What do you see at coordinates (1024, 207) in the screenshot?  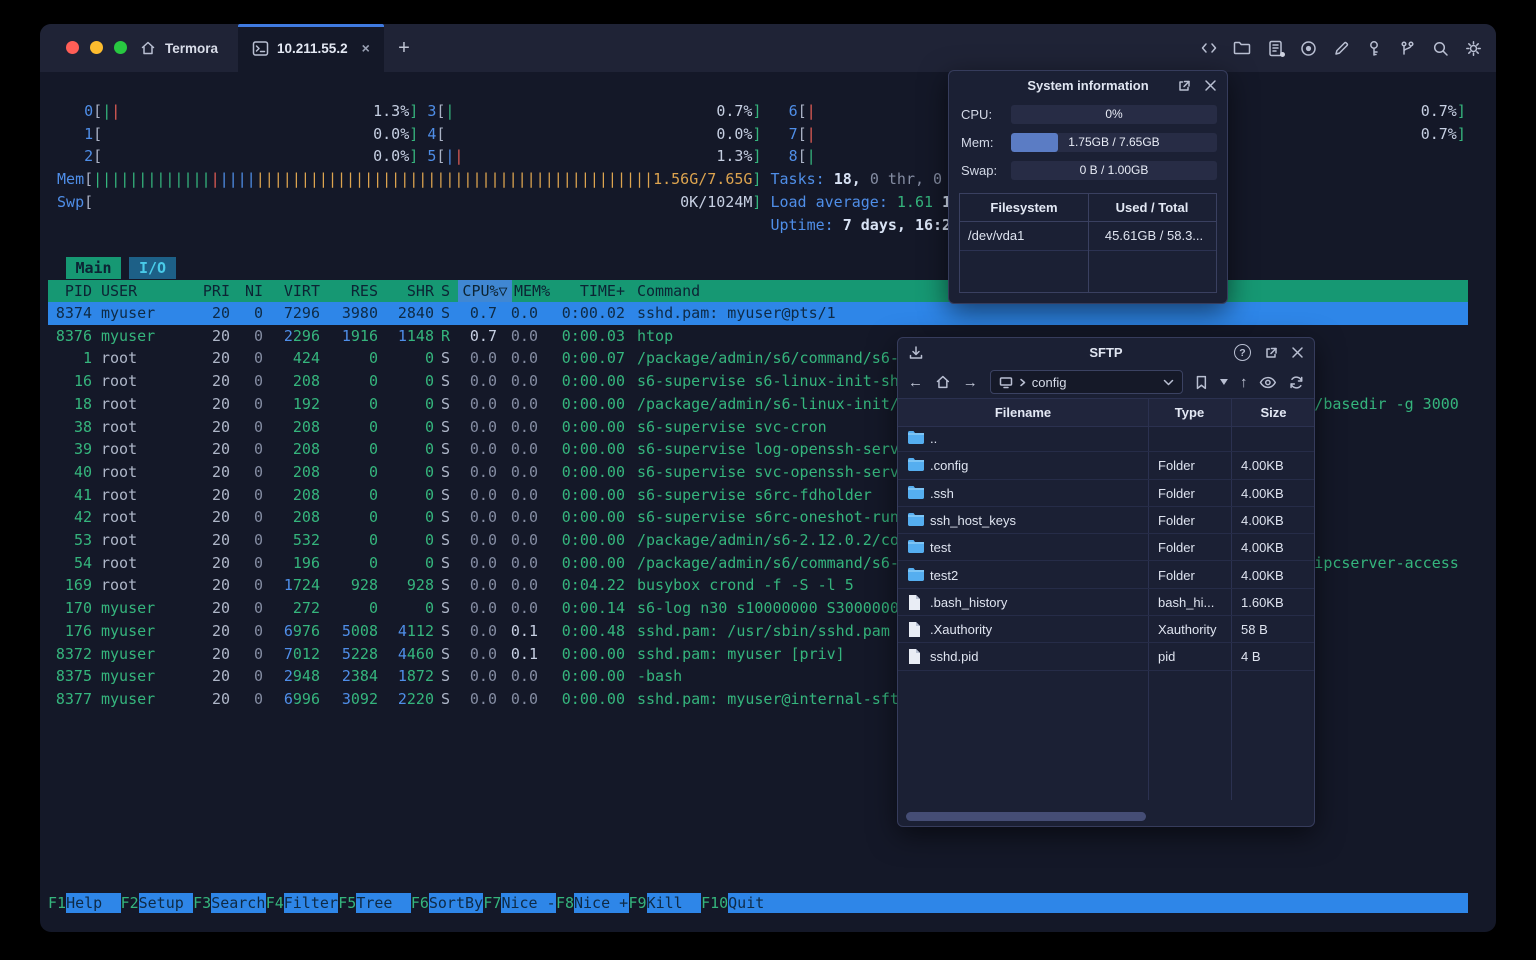 I see `filesystem-column-header: Filesystem` at bounding box center [1024, 207].